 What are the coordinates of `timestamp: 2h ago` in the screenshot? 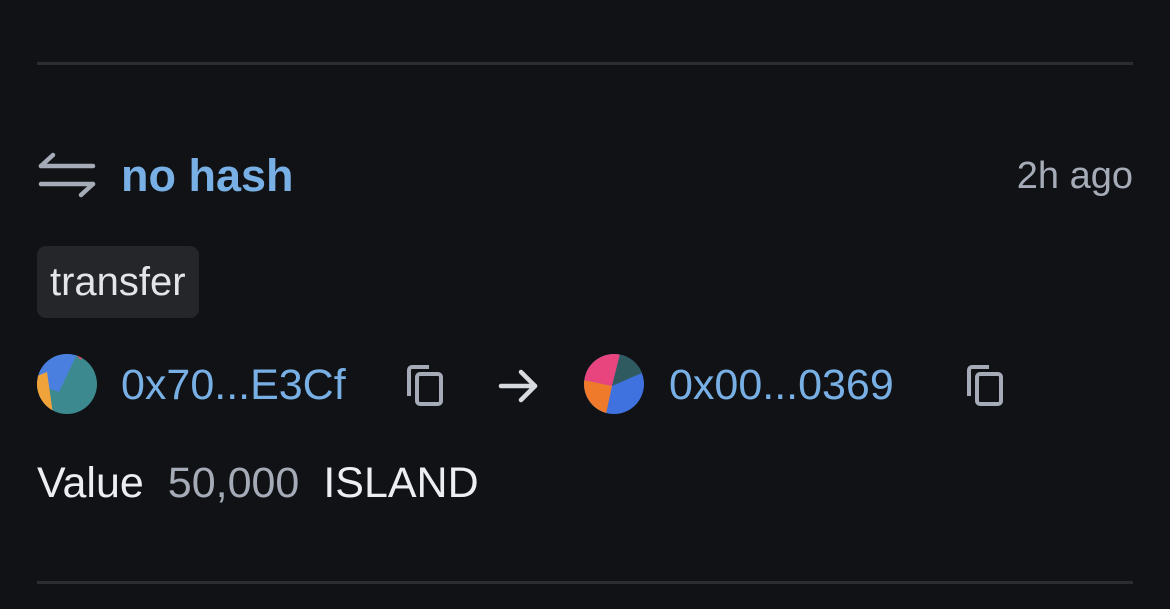 It's located at (1074, 176).